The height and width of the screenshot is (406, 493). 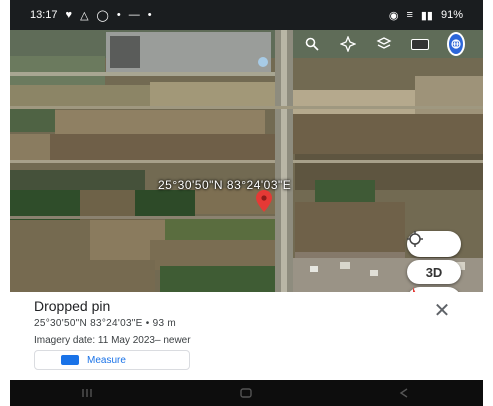 I want to click on recents-icon, so click(x=89, y=393).